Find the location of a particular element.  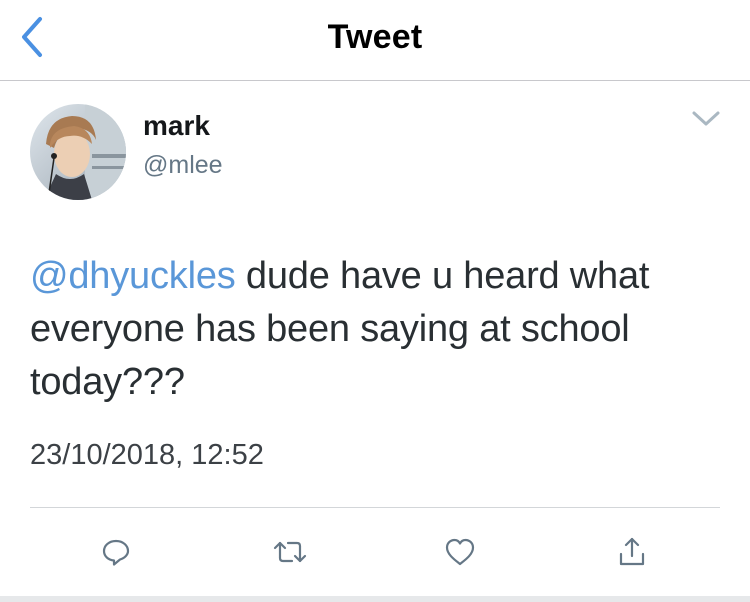

tweet-options-button is located at coordinates (706, 119).